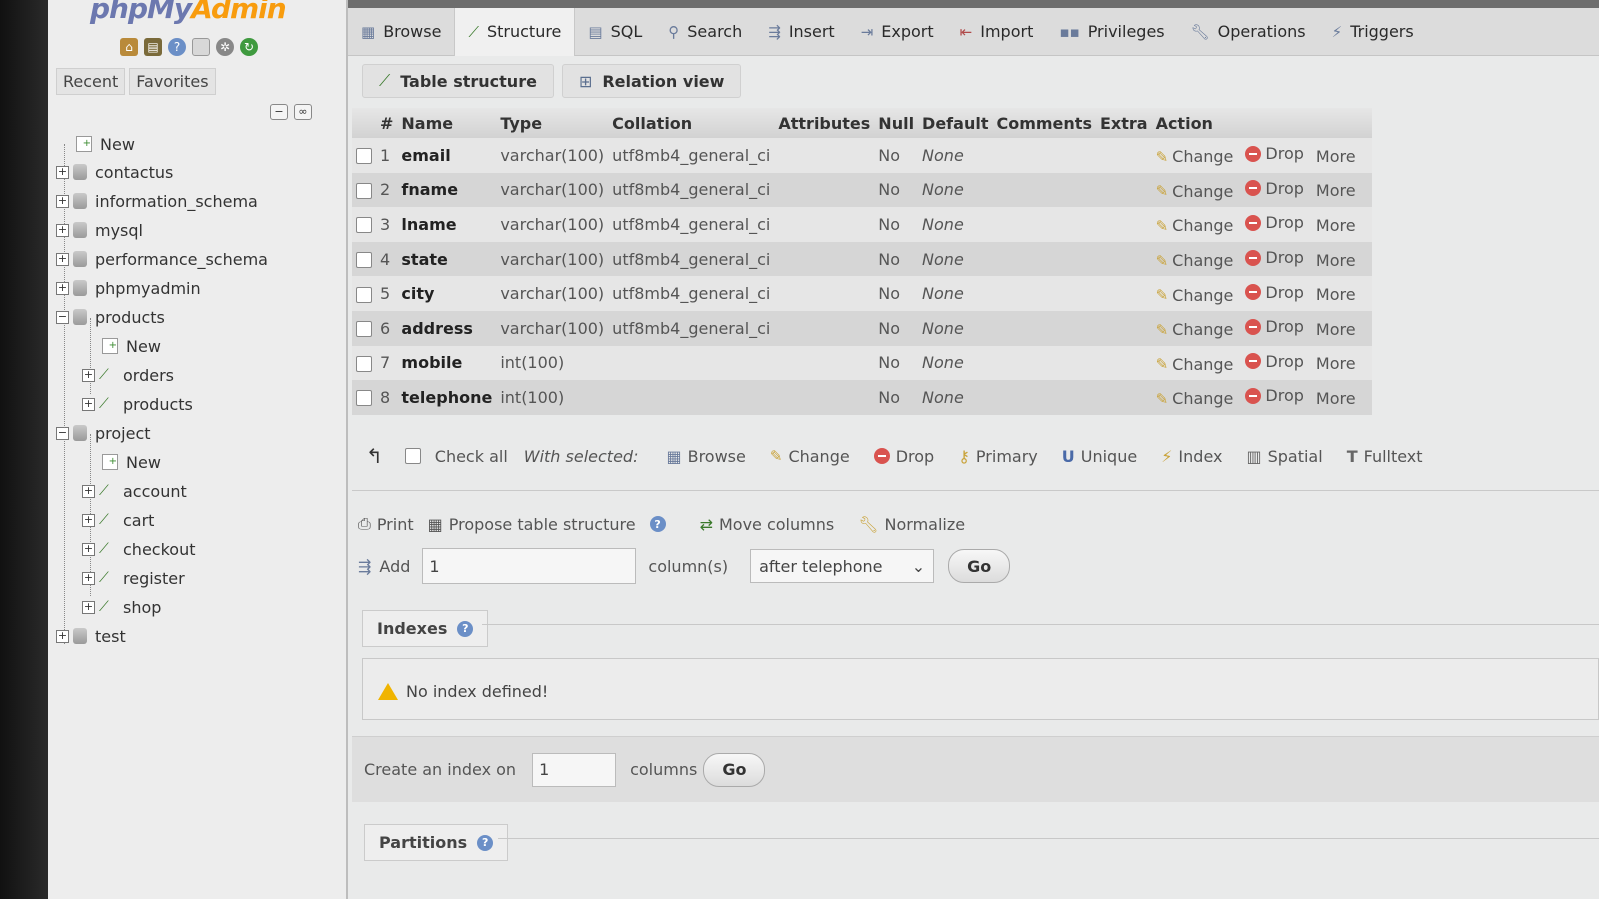 This screenshot has height=899, width=1599. Describe the element at coordinates (458, 81) in the screenshot. I see `subtab-table-structure: ⟋ Table structure` at that location.